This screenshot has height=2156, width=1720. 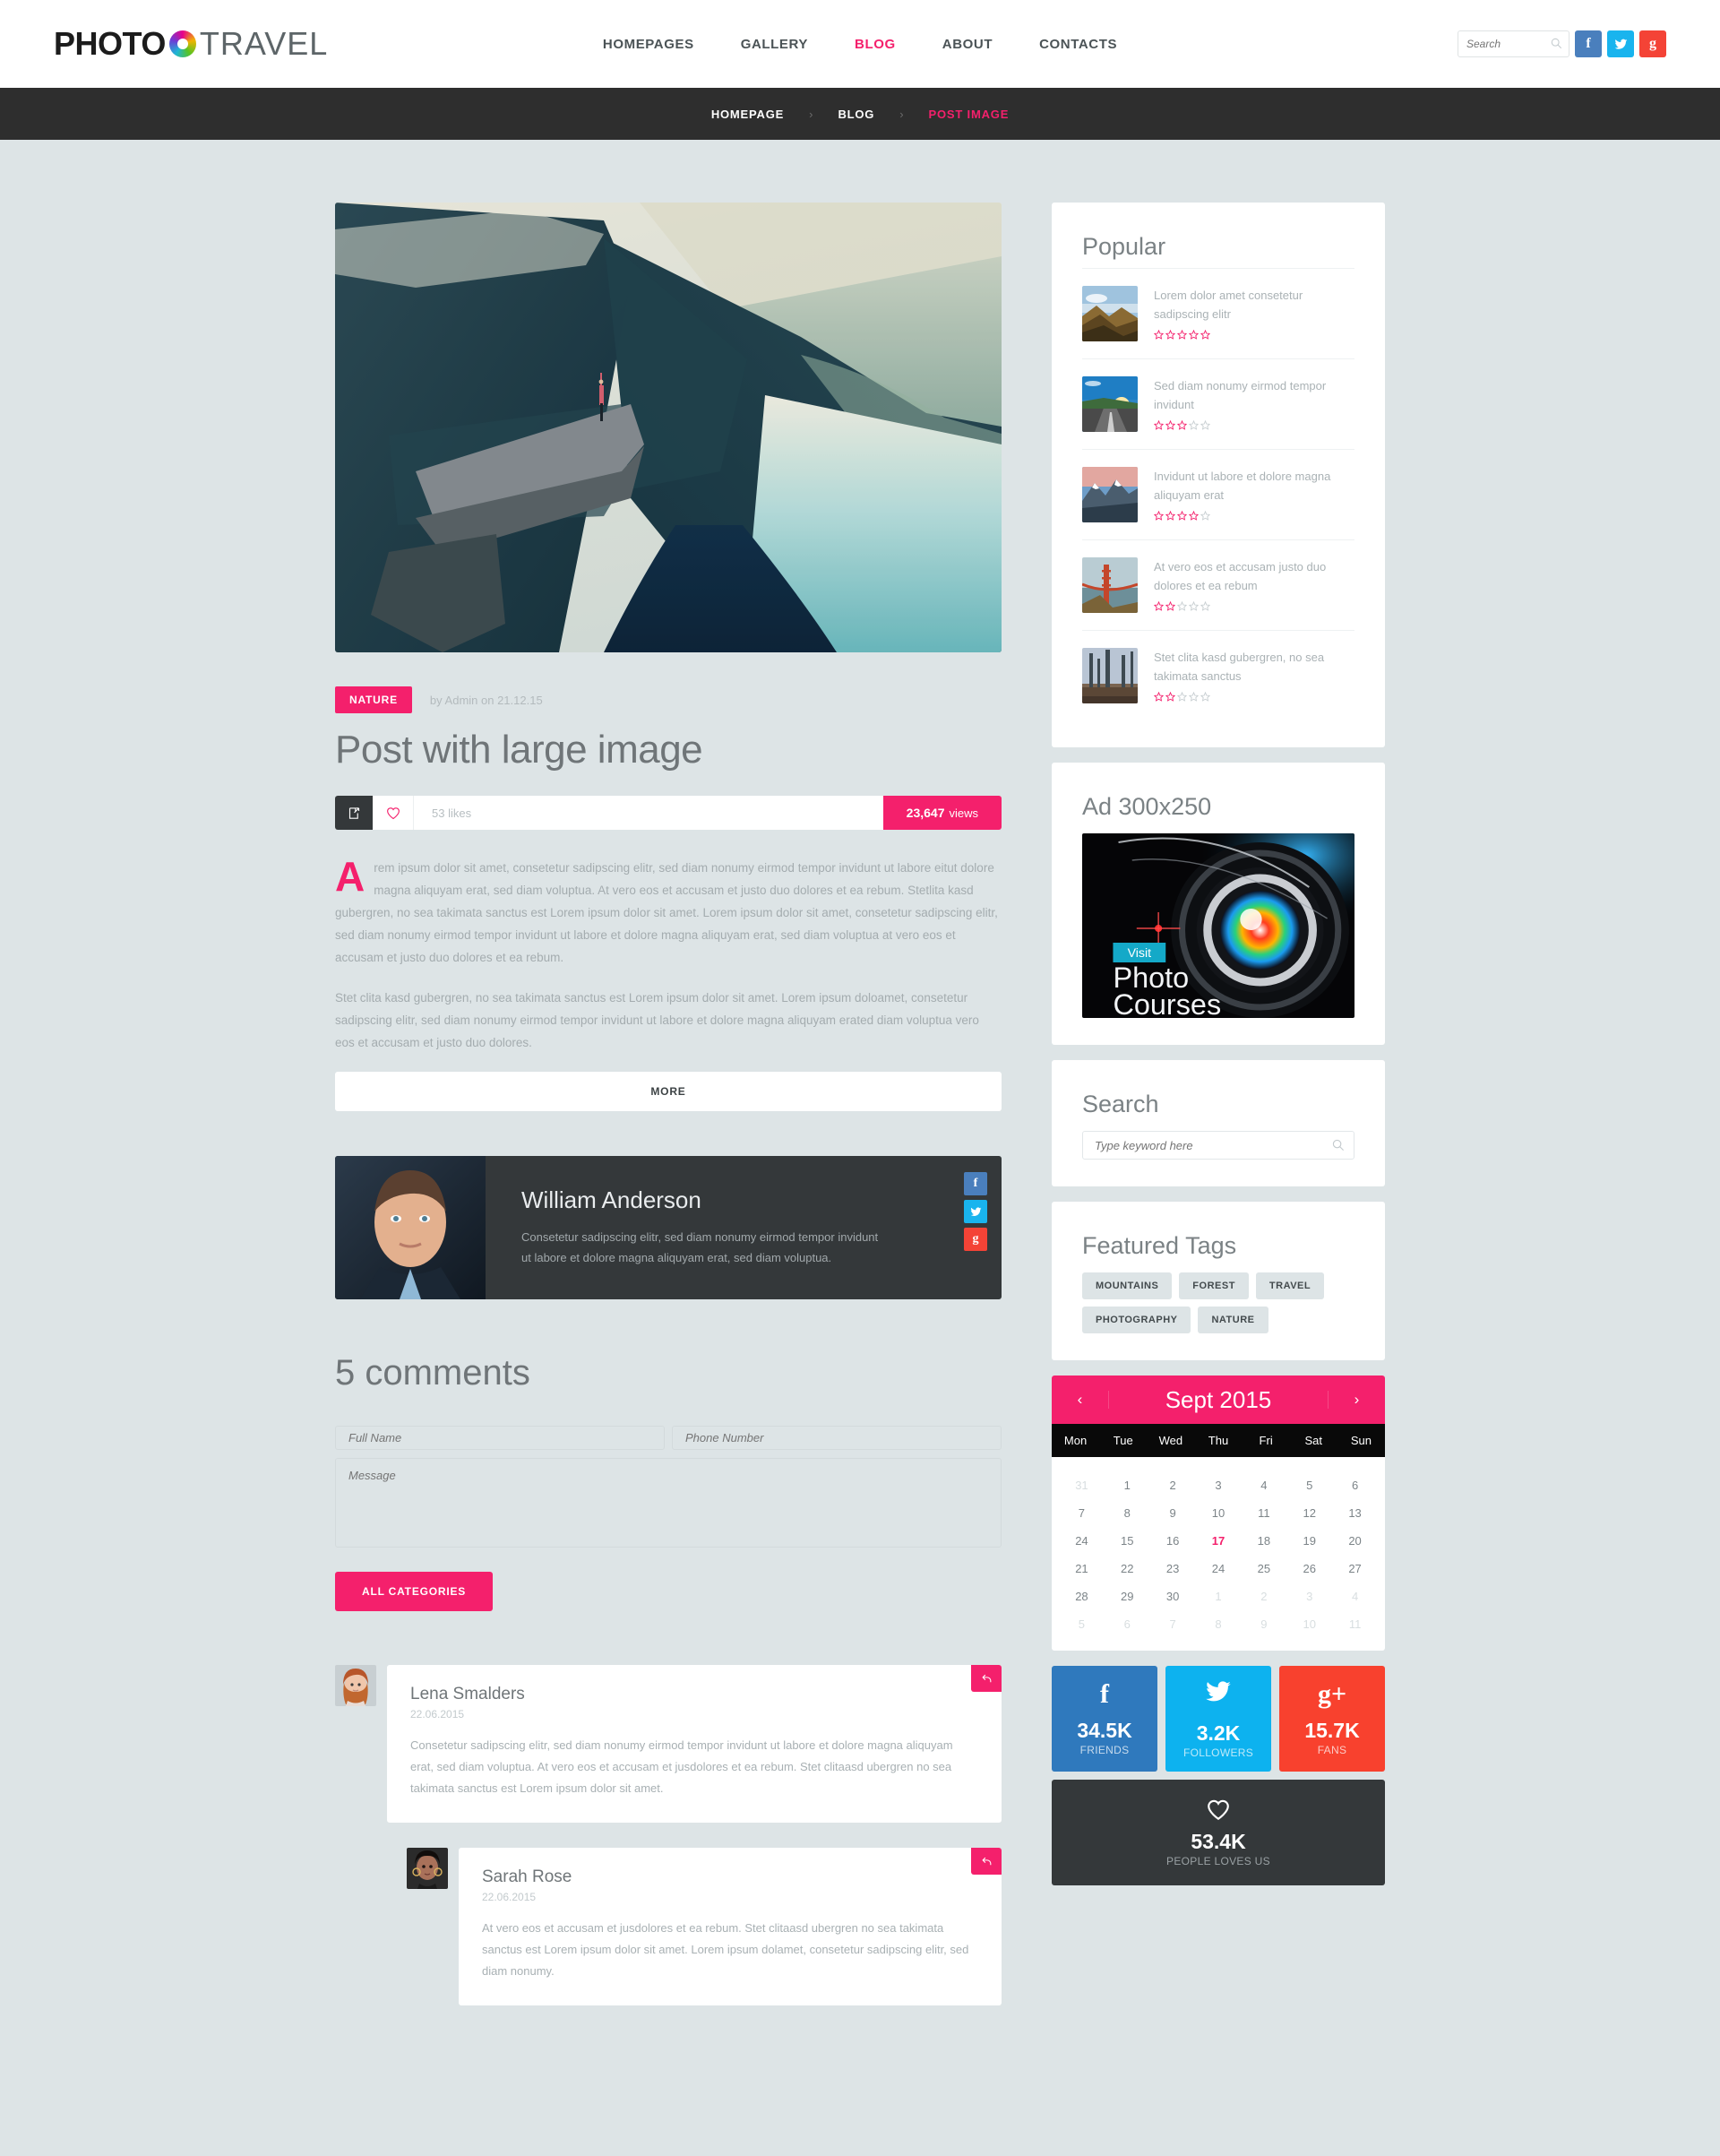 I want to click on like-button, so click(x=393, y=813).